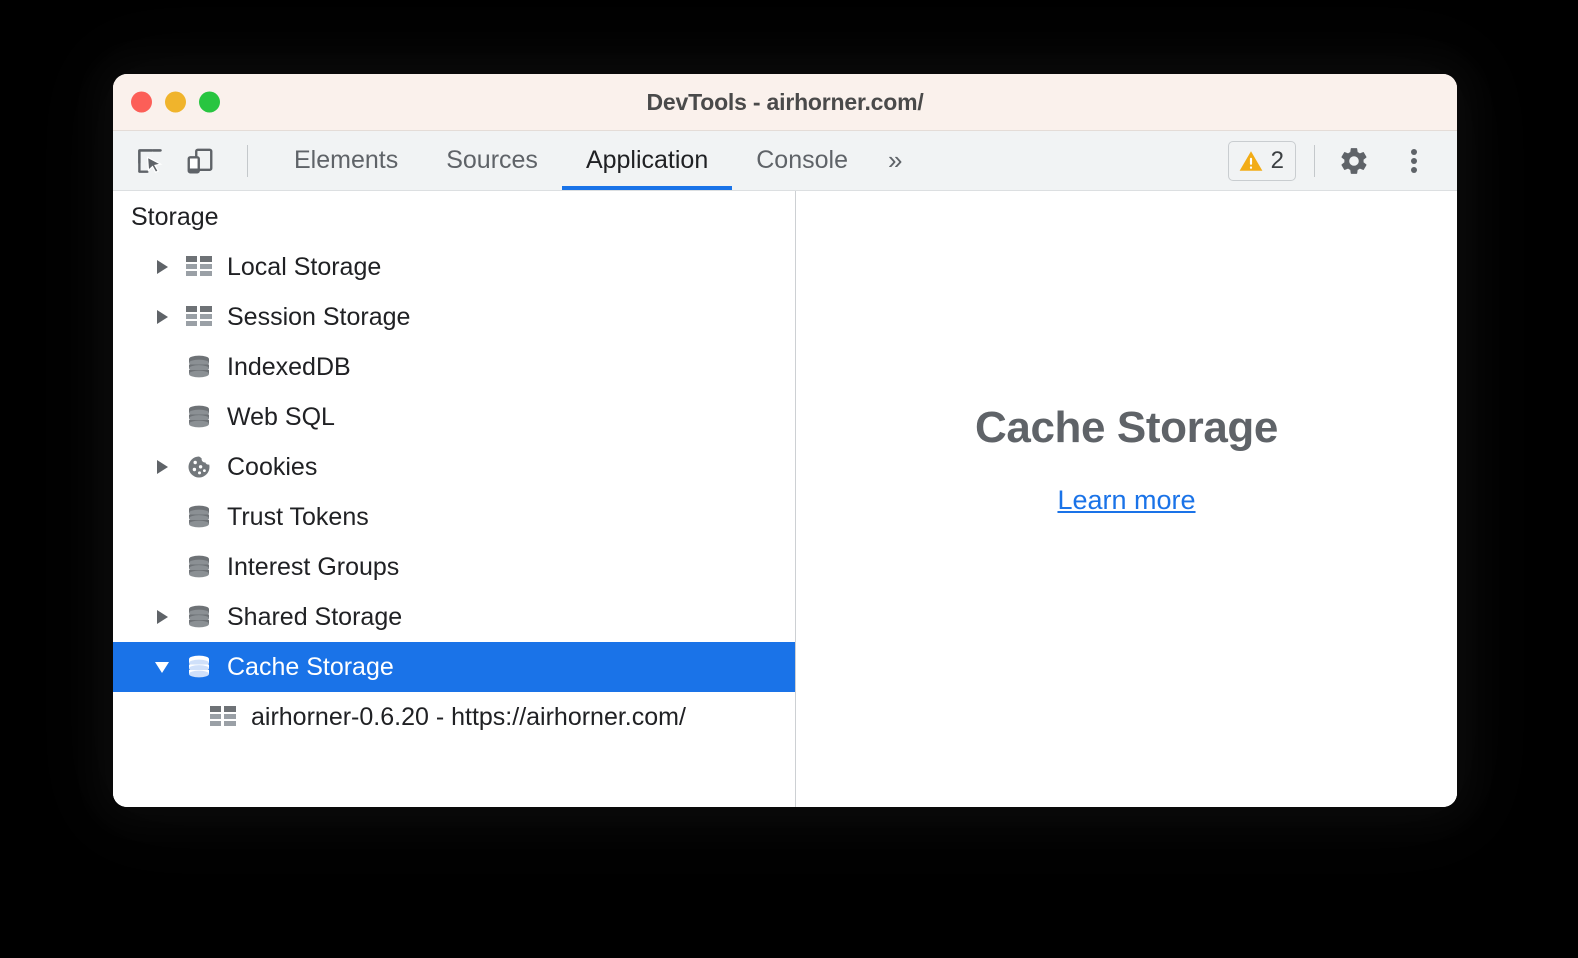  Describe the element at coordinates (1354, 161) in the screenshot. I see `gear-icon` at that location.